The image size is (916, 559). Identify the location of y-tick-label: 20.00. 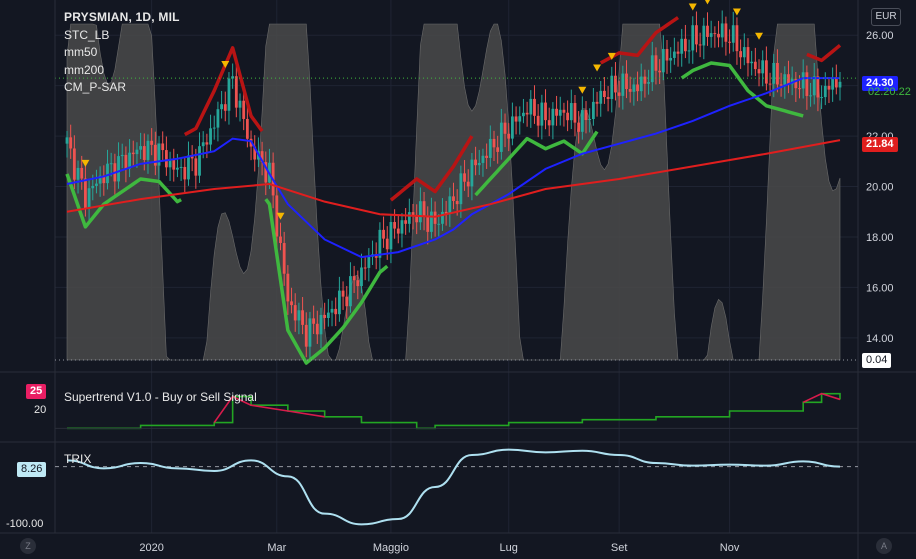
(880, 188).